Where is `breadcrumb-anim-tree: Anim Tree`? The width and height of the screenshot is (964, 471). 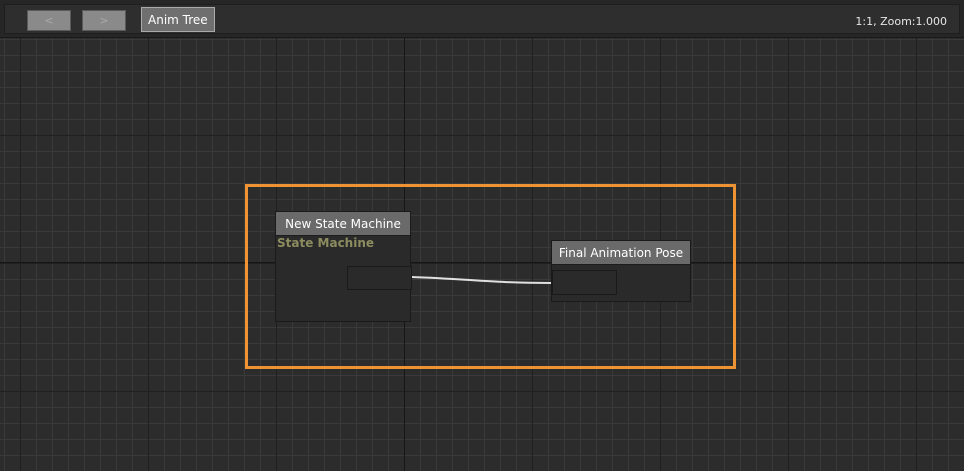 breadcrumb-anim-tree: Anim Tree is located at coordinates (178, 19).